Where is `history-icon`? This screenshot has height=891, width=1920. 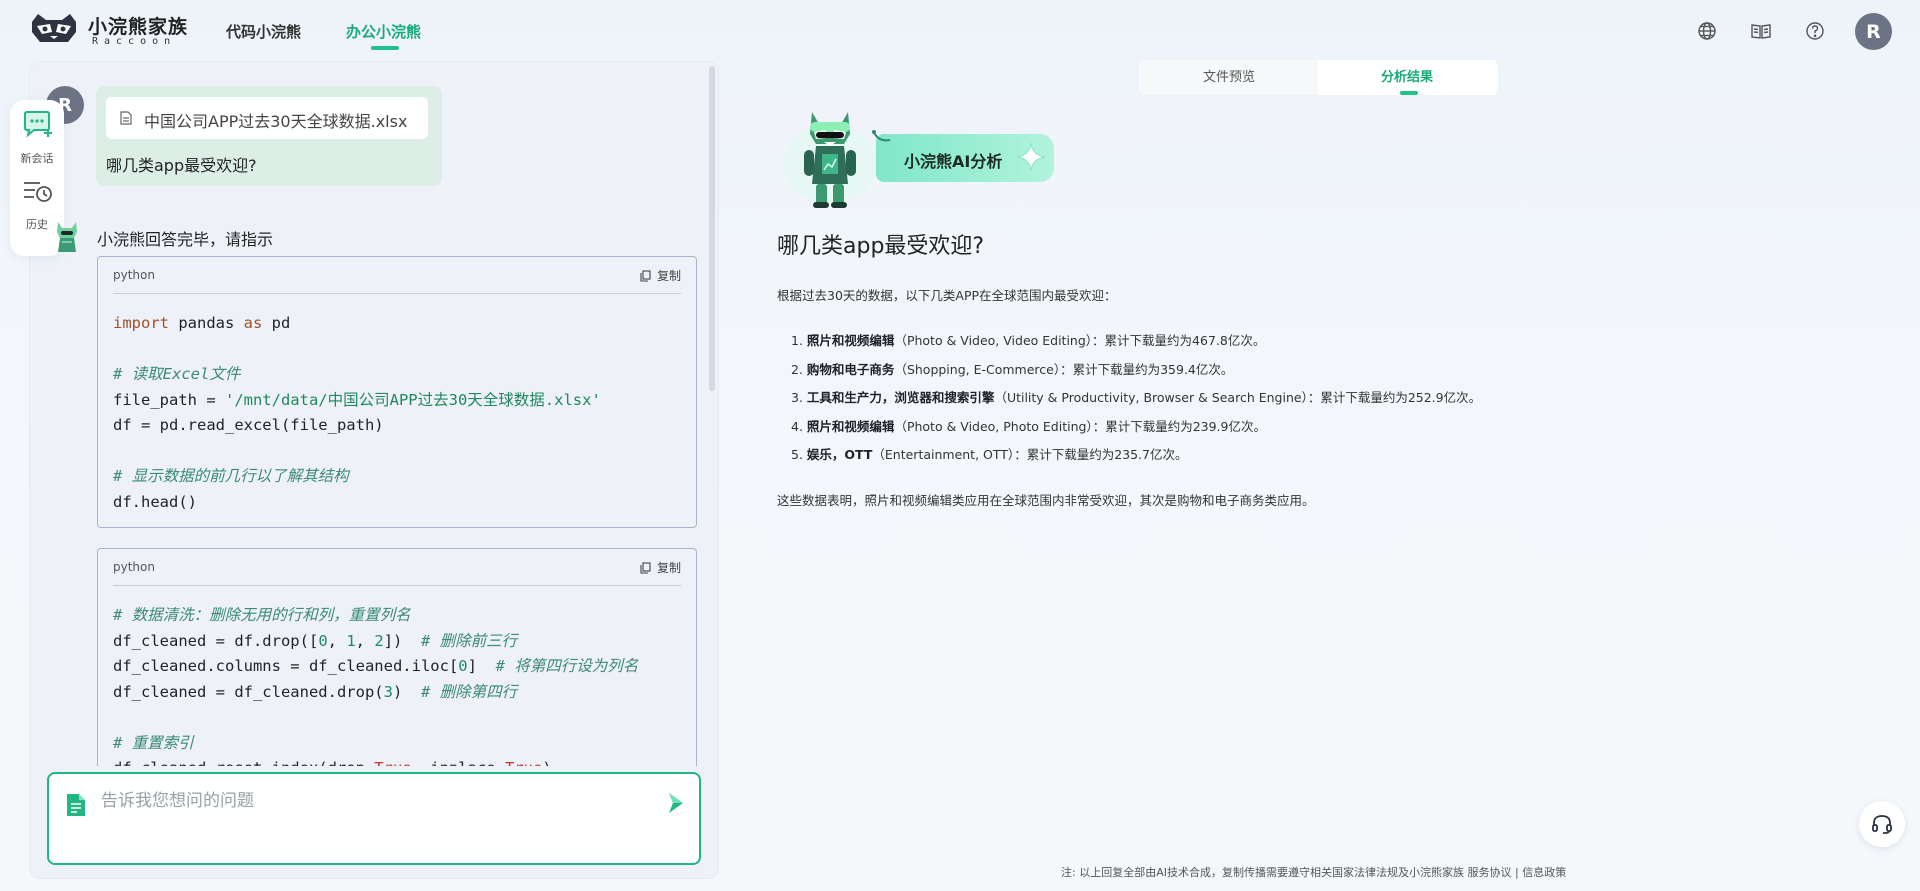
history-icon is located at coordinates (38, 192).